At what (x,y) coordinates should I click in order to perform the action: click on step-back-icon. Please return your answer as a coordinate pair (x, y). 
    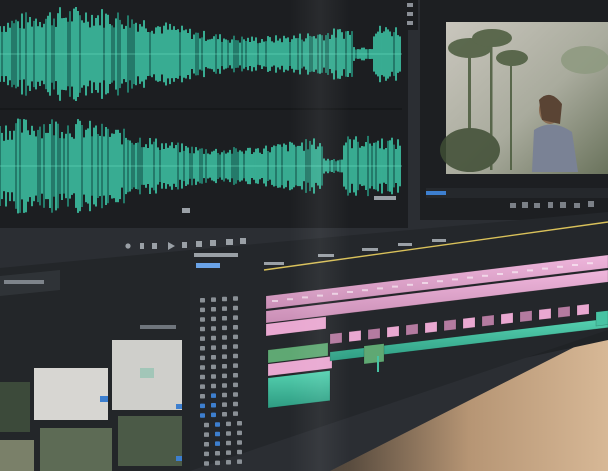
    Looking at the image, I should click on (154, 246).